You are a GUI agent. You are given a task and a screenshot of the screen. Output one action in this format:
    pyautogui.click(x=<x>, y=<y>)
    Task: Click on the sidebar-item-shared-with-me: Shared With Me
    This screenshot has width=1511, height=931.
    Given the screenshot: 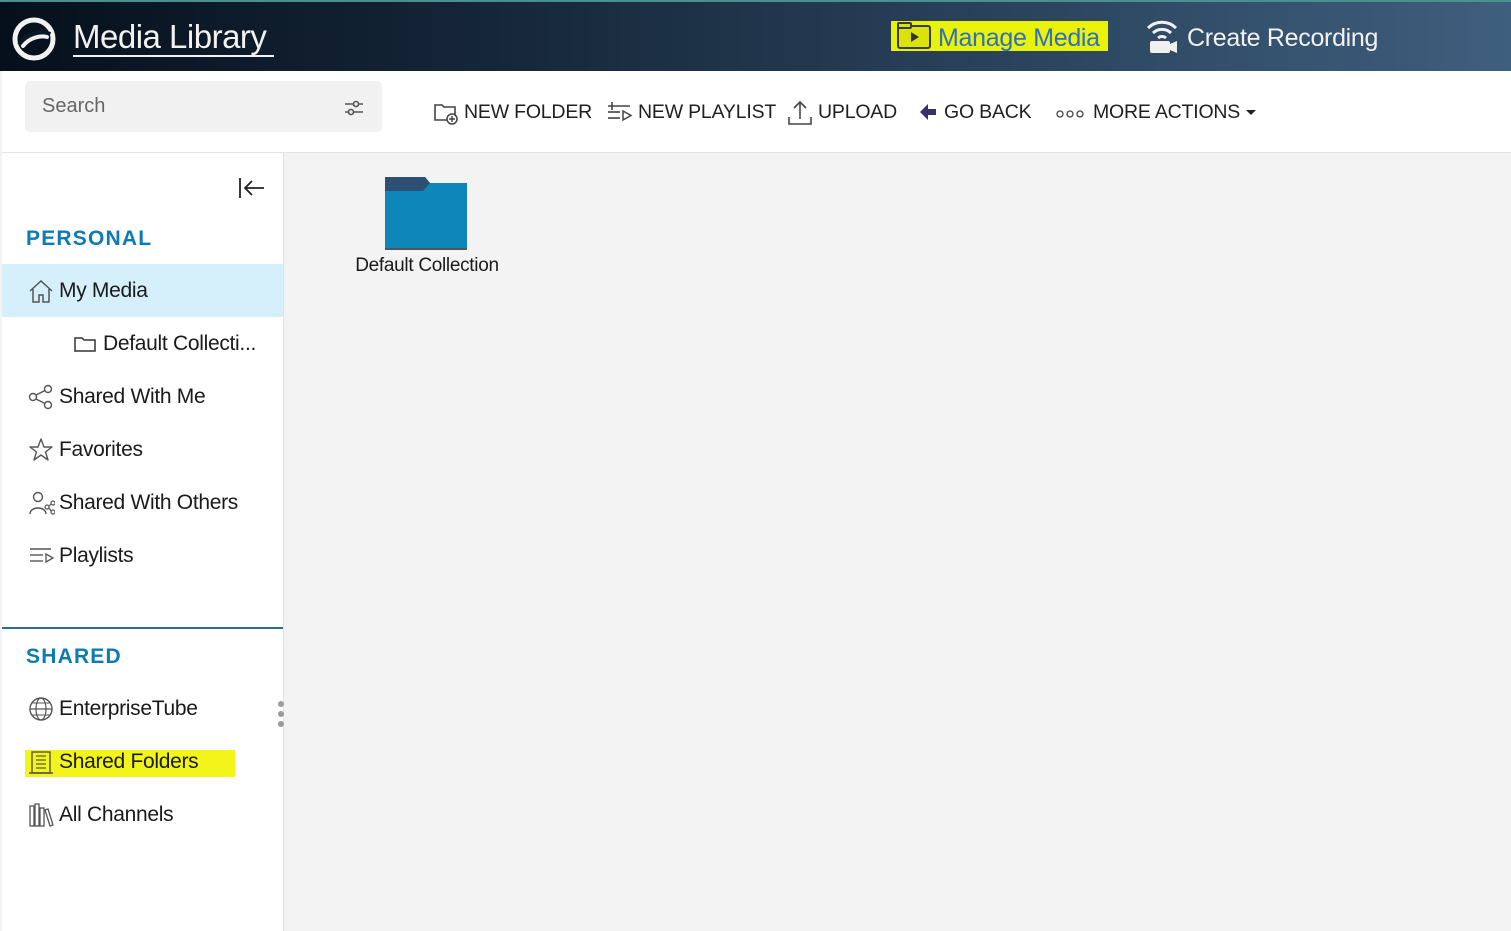 What is the action you would take?
    pyautogui.click(x=142, y=396)
    